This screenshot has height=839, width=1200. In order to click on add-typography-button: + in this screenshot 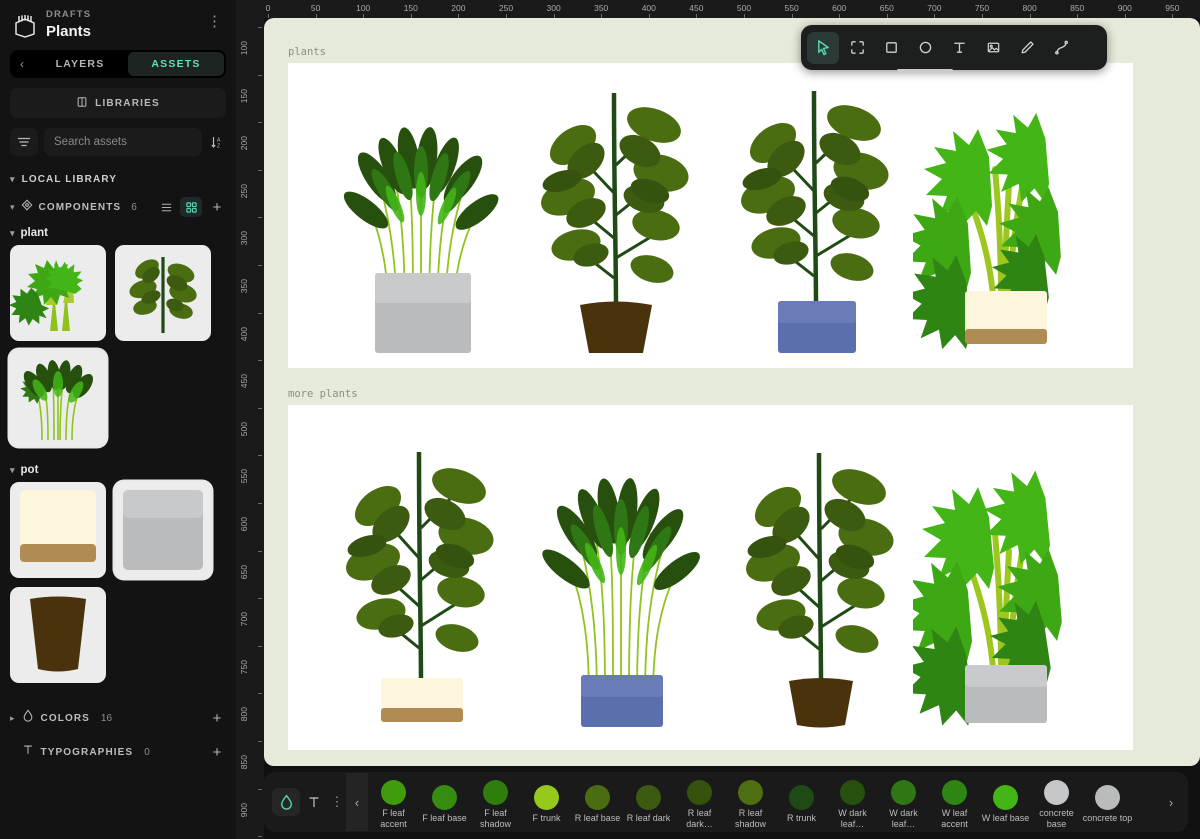, I will do `click(217, 752)`.